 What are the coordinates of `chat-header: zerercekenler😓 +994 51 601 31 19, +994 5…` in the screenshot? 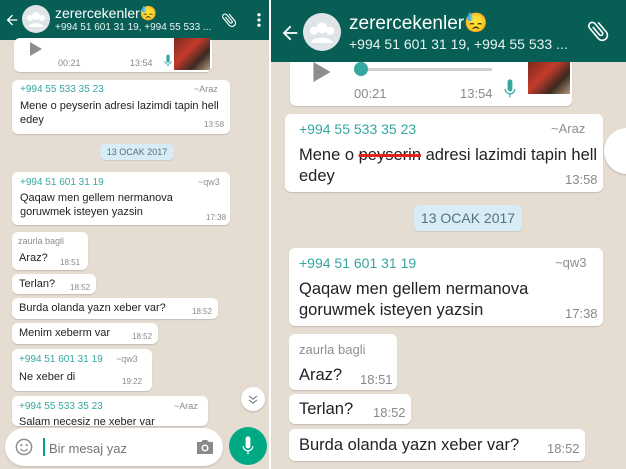 It's located at (134, 20).